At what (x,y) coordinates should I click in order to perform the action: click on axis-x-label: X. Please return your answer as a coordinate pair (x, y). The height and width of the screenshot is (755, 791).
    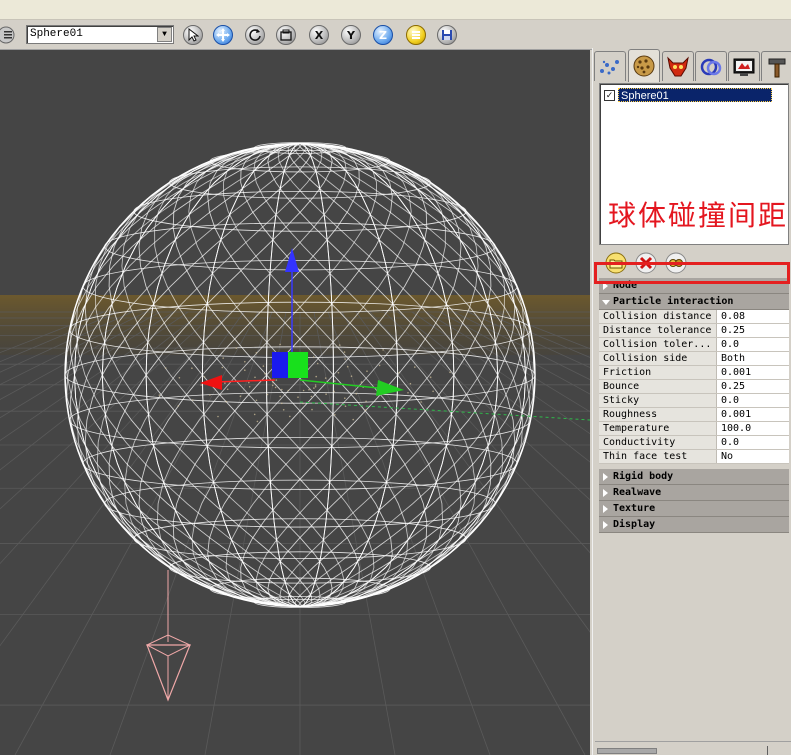
    Looking at the image, I should click on (319, 35).